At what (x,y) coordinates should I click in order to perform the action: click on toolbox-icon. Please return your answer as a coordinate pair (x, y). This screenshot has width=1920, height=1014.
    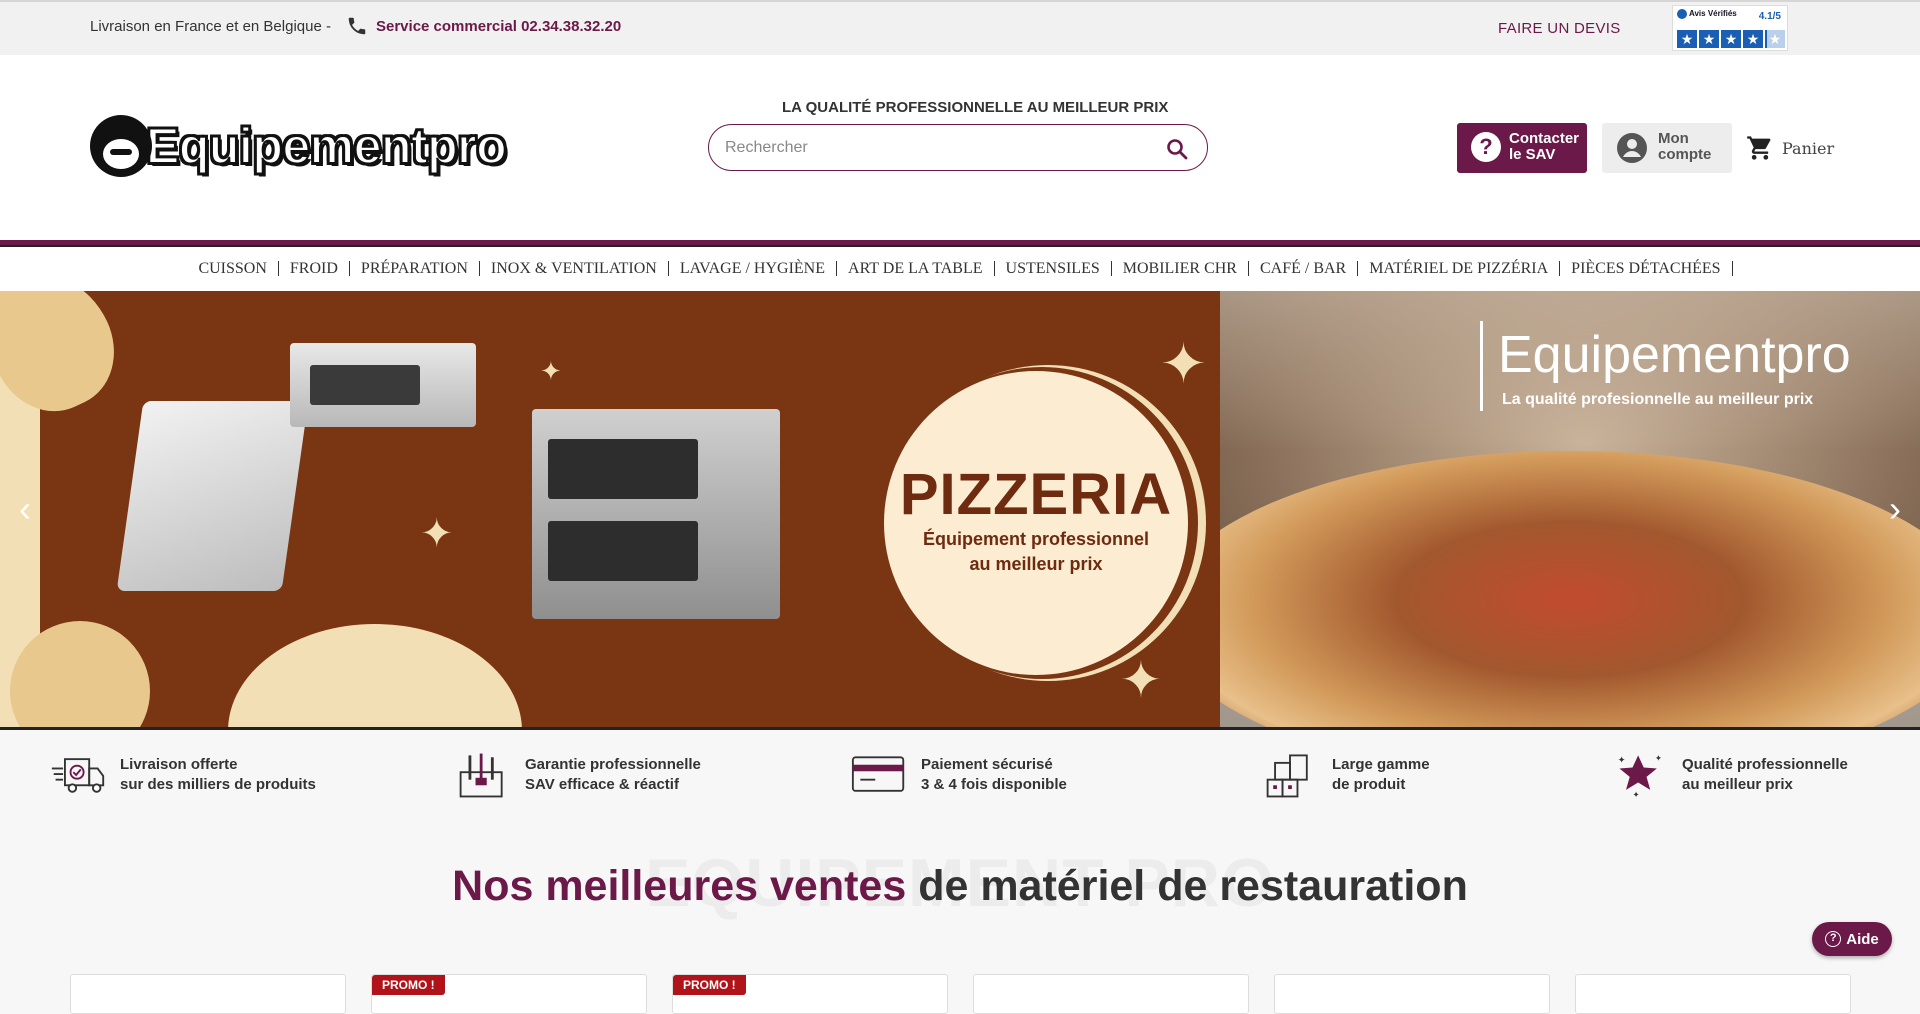
    Looking at the image, I should click on (481, 775).